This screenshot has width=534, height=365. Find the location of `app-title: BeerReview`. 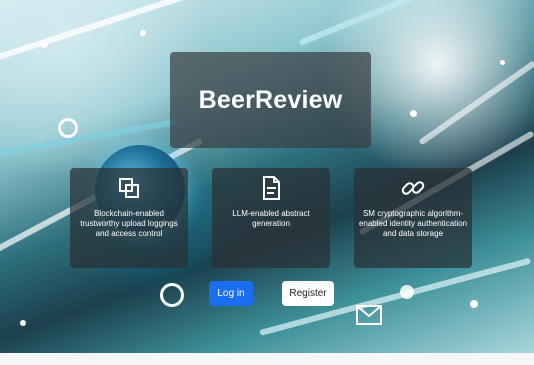

app-title: BeerReview is located at coordinates (270, 99).